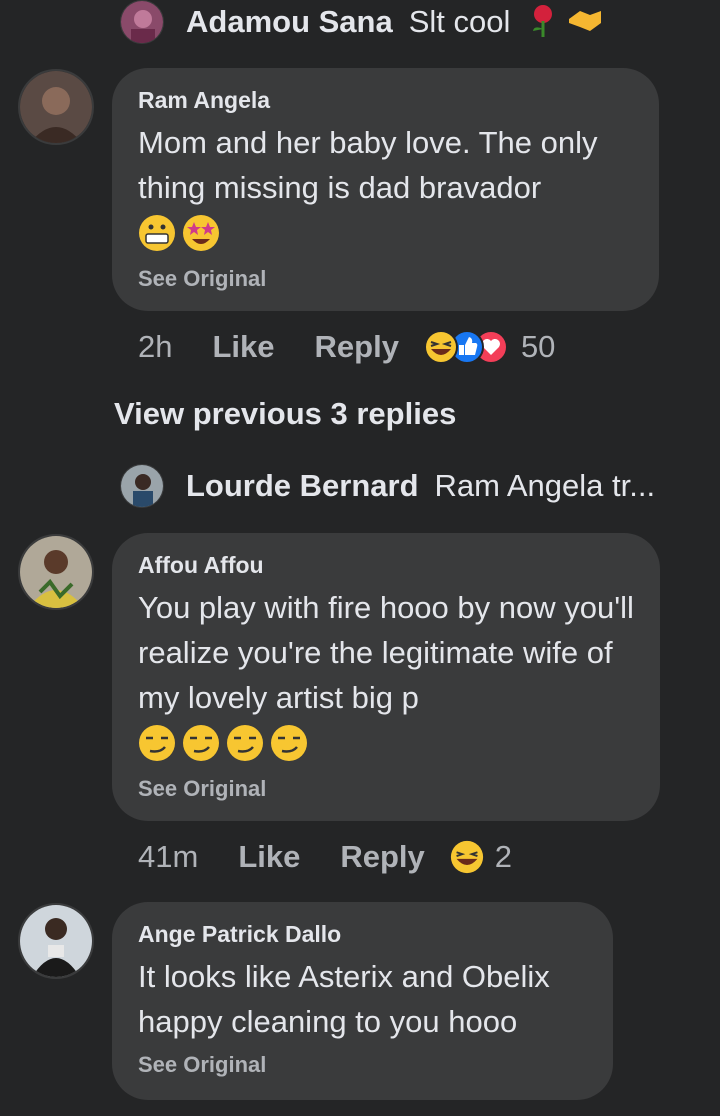 This screenshot has height=1116, width=720. What do you see at coordinates (289, 22) in the screenshot?
I see `commenter-name: Adamou Sana` at bounding box center [289, 22].